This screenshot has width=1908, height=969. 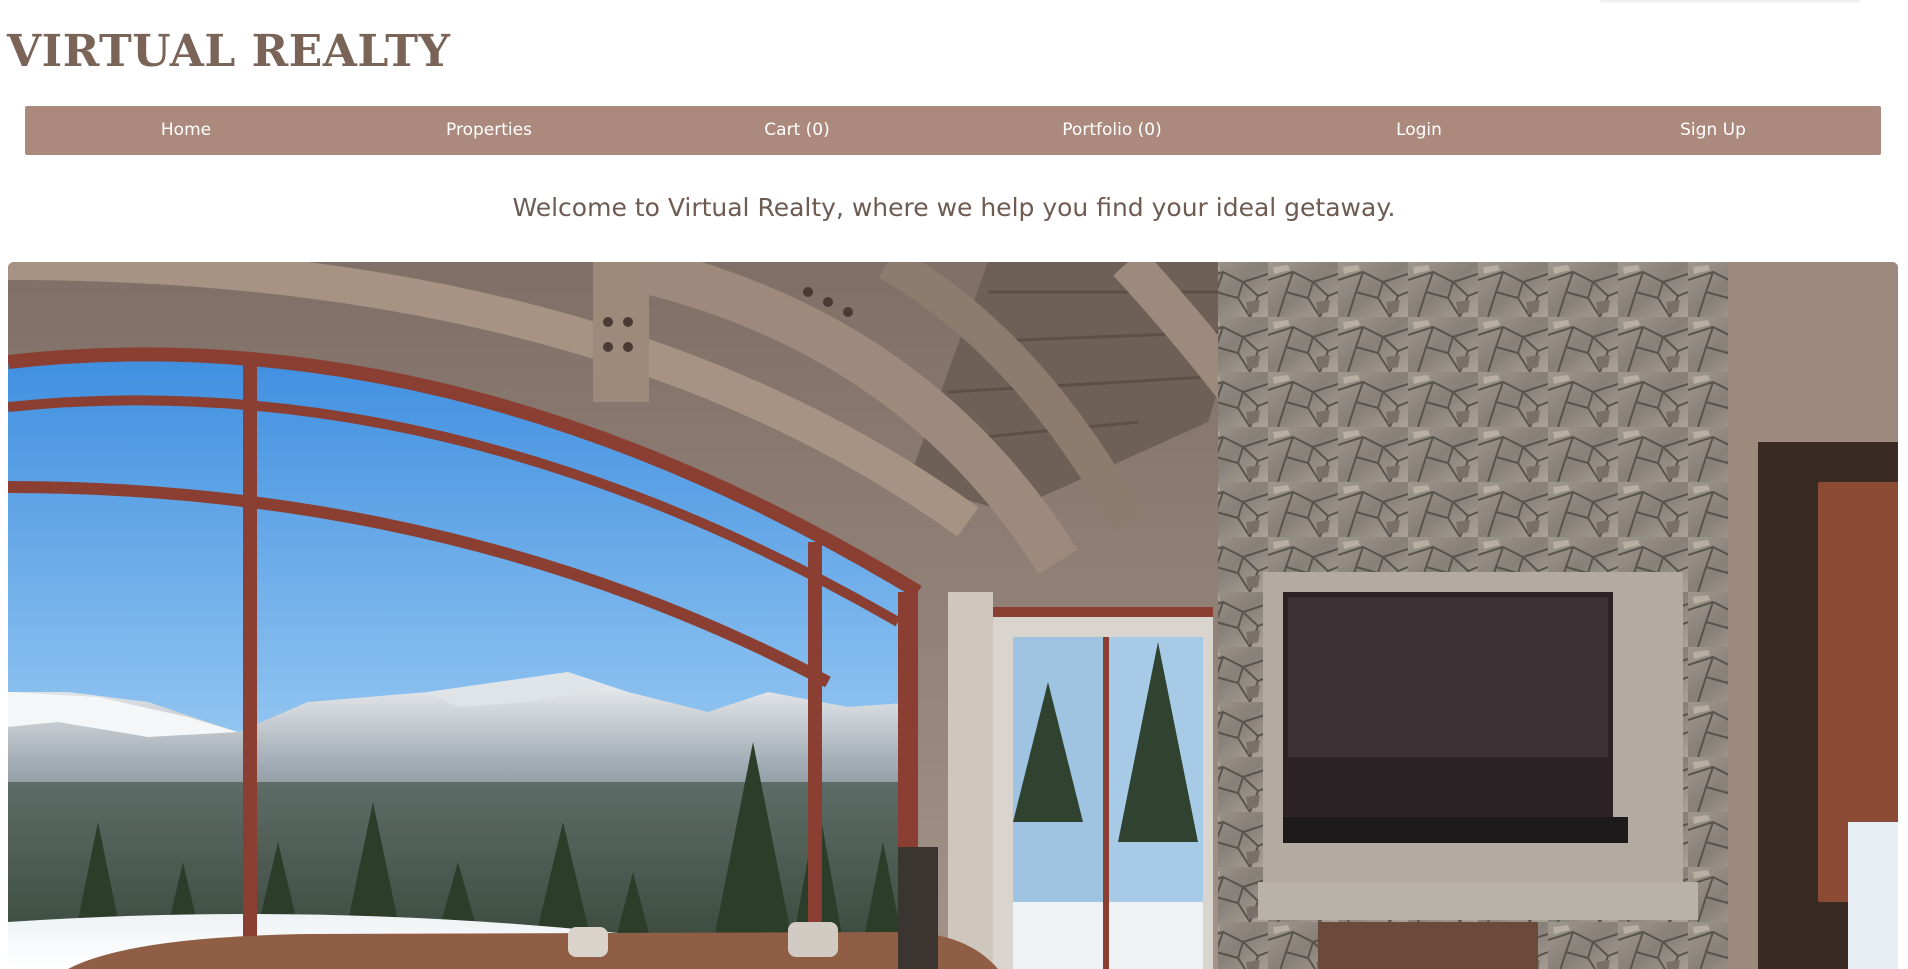 I want to click on nav-login: Login, so click(x=1419, y=130).